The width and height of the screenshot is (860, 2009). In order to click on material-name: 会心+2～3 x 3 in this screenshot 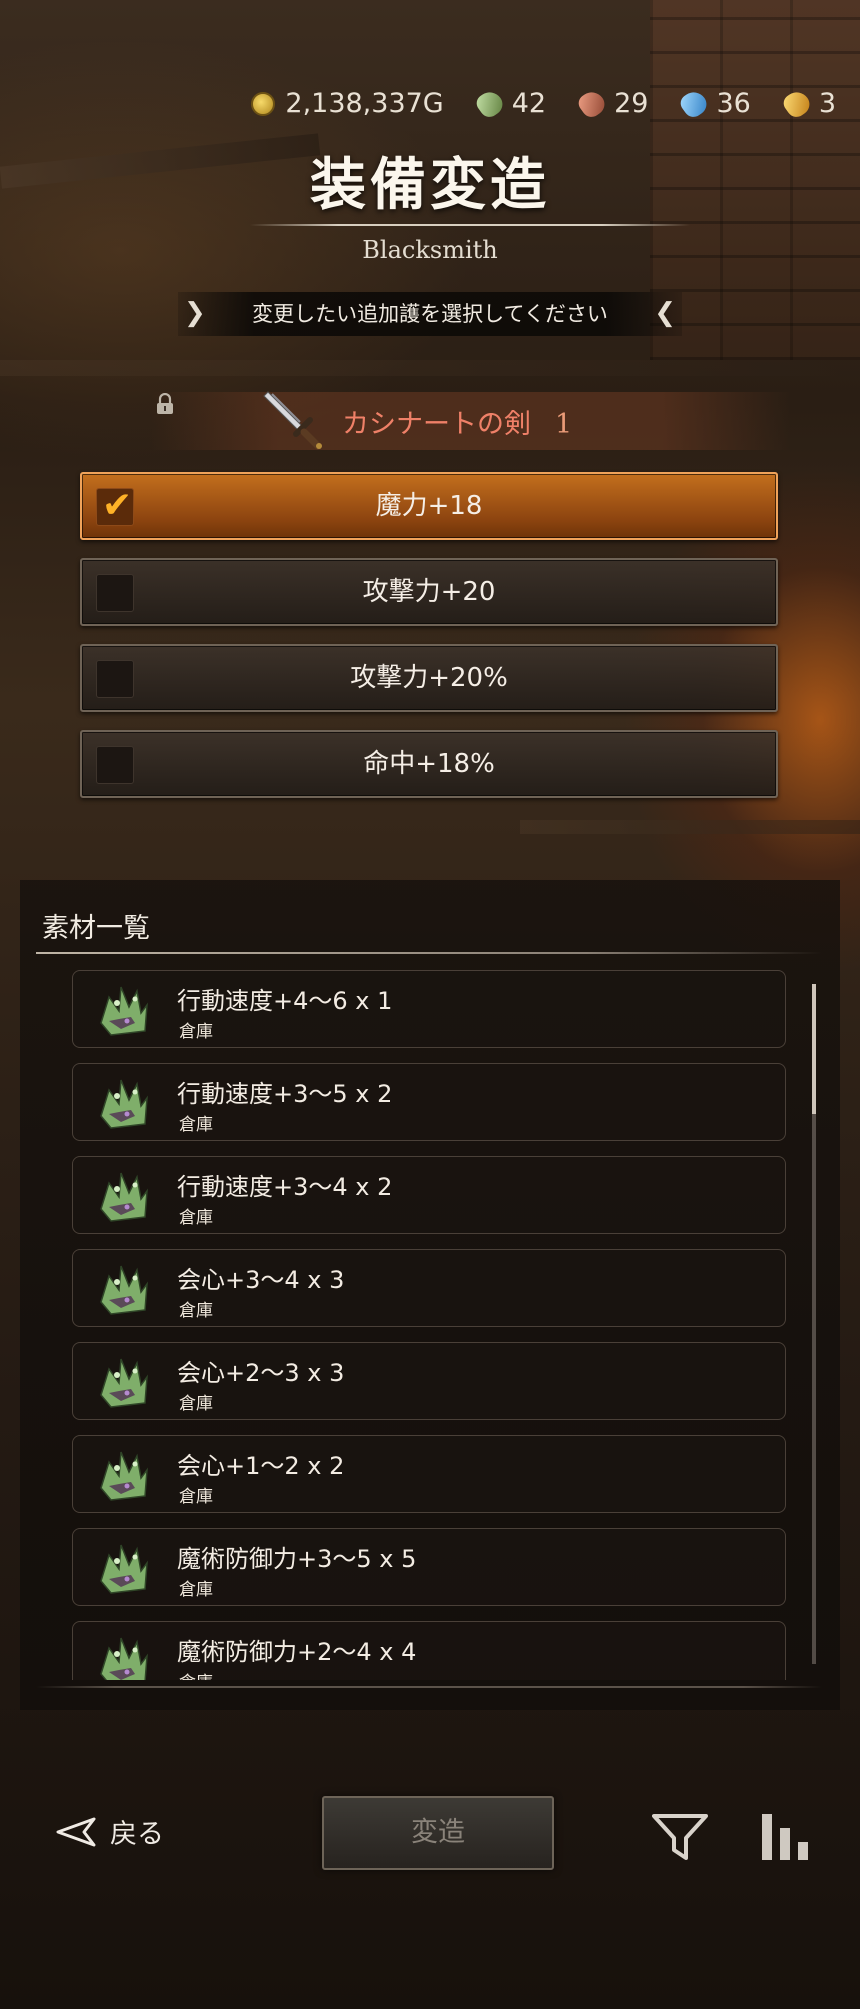, I will do `click(261, 1373)`.